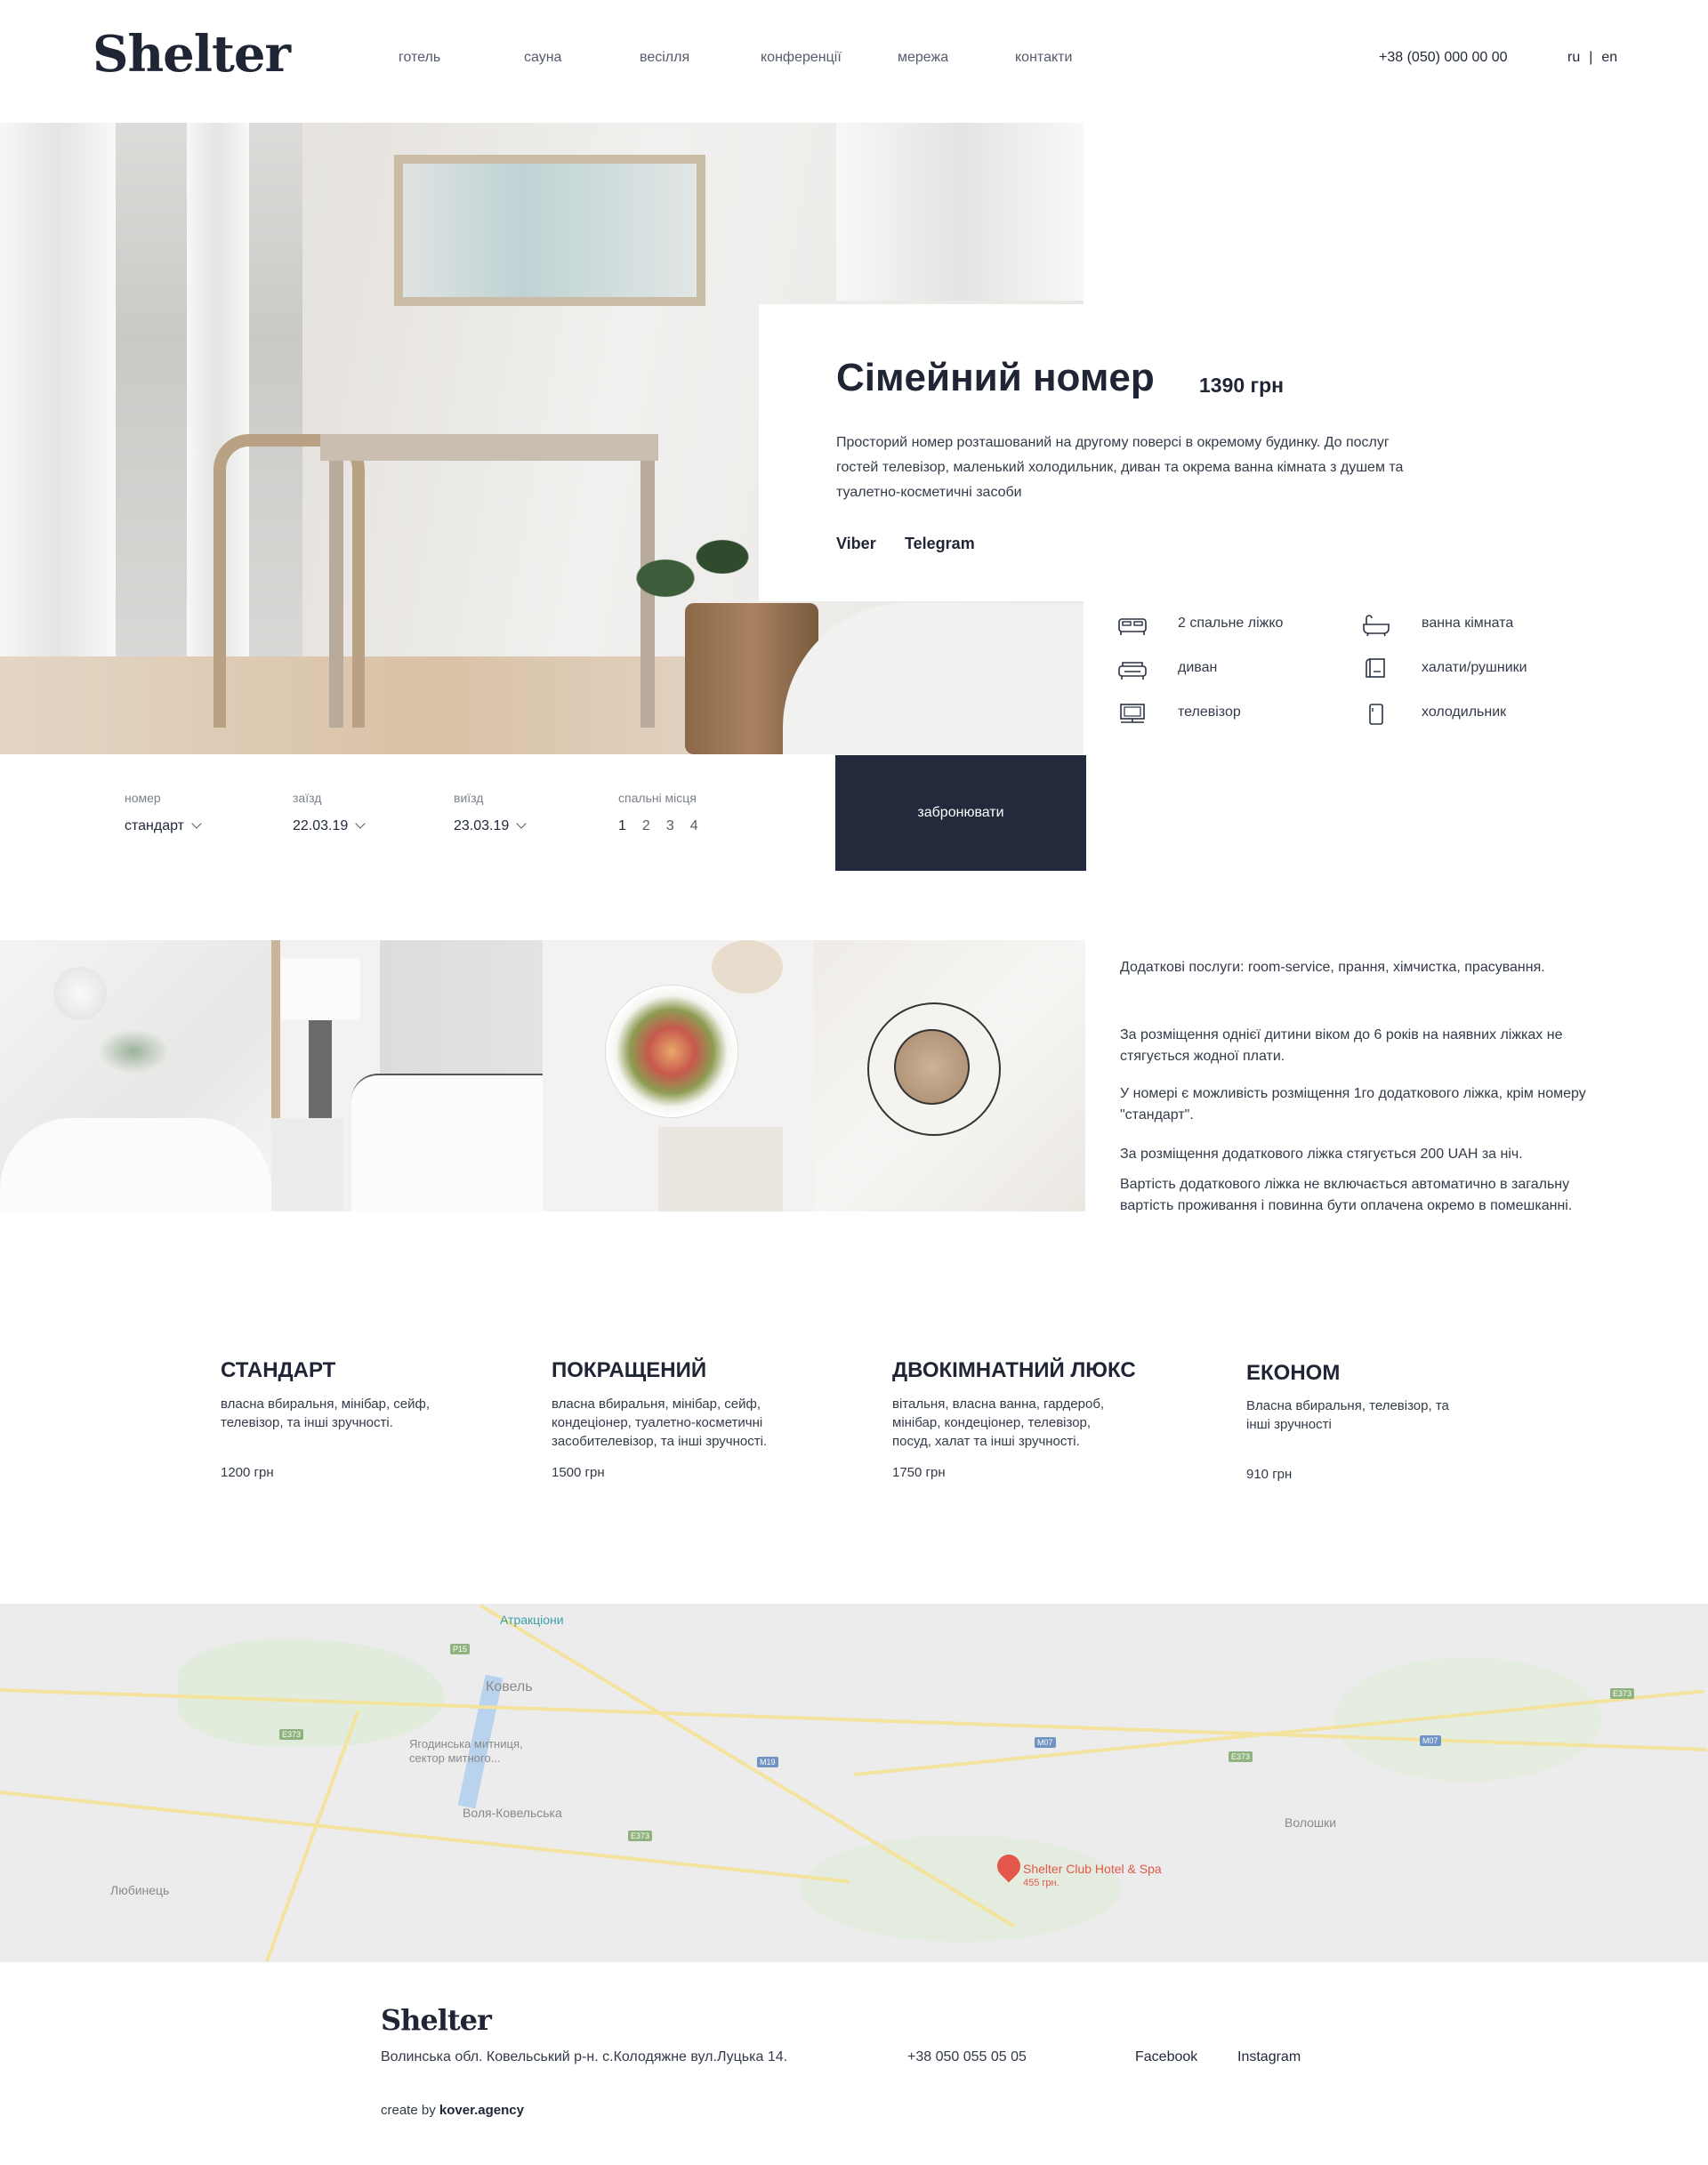 This screenshot has width=1708, height=2165. What do you see at coordinates (1041, 1883) in the screenshot?
I see `map-marker-subtitle: 455 грн.` at bounding box center [1041, 1883].